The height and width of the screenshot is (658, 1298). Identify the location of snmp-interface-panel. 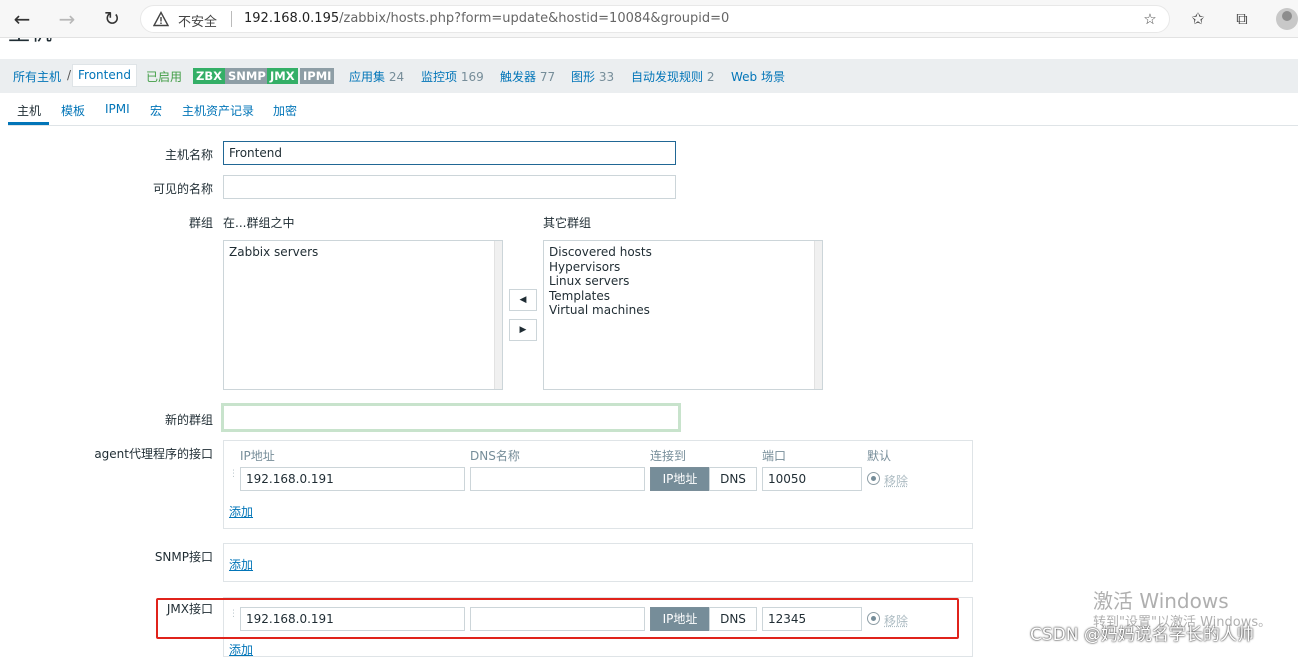
(598, 562).